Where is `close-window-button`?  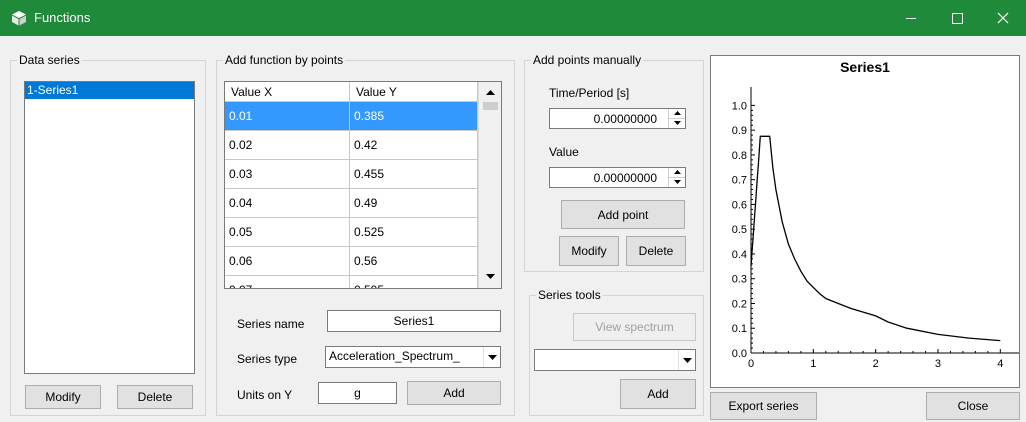
close-window-button is located at coordinates (1003, 18).